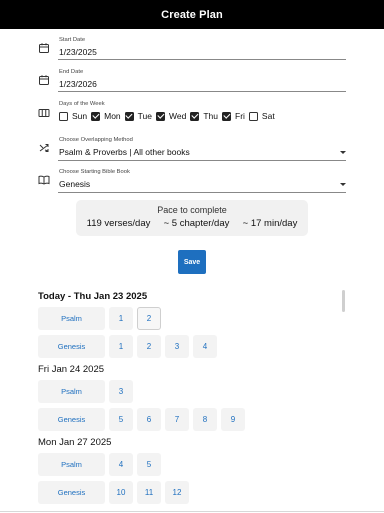  I want to click on start-date-label: Start Date, so click(72, 40).